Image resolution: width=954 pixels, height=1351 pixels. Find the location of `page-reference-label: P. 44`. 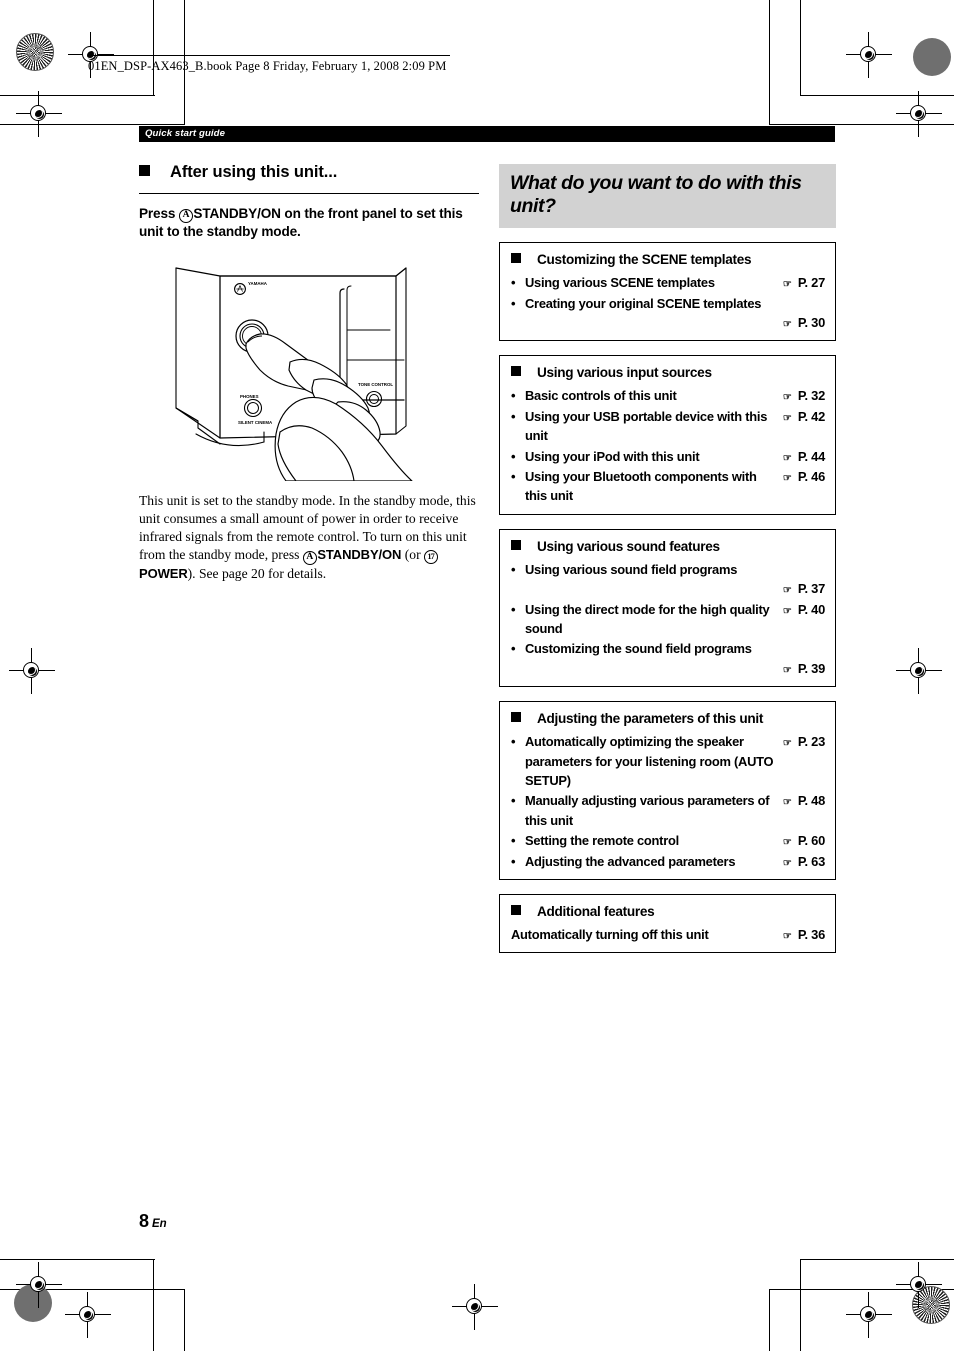

page-reference-label: P. 44 is located at coordinates (811, 456).